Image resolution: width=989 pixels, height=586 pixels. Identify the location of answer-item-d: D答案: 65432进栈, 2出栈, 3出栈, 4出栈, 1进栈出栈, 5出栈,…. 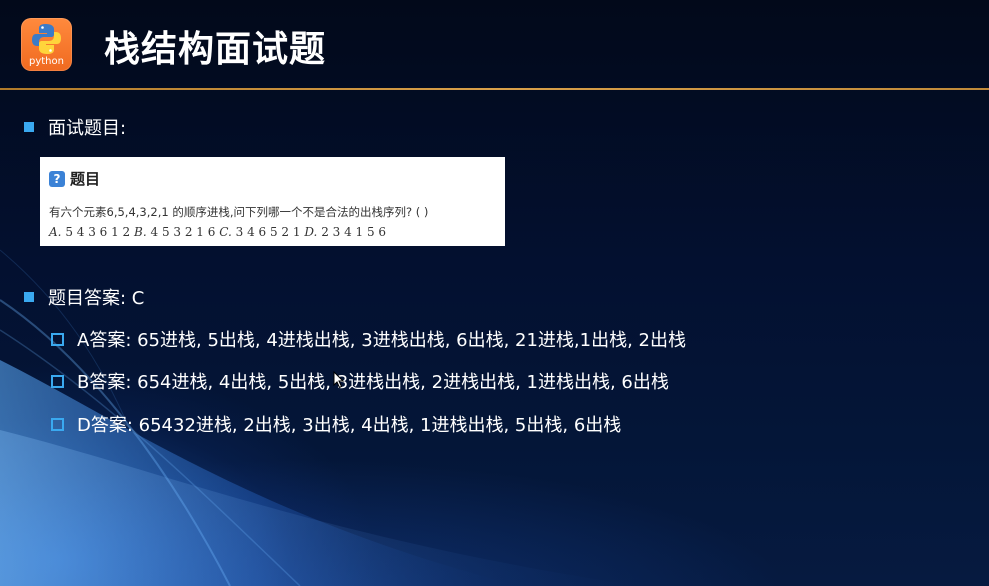
(336, 424).